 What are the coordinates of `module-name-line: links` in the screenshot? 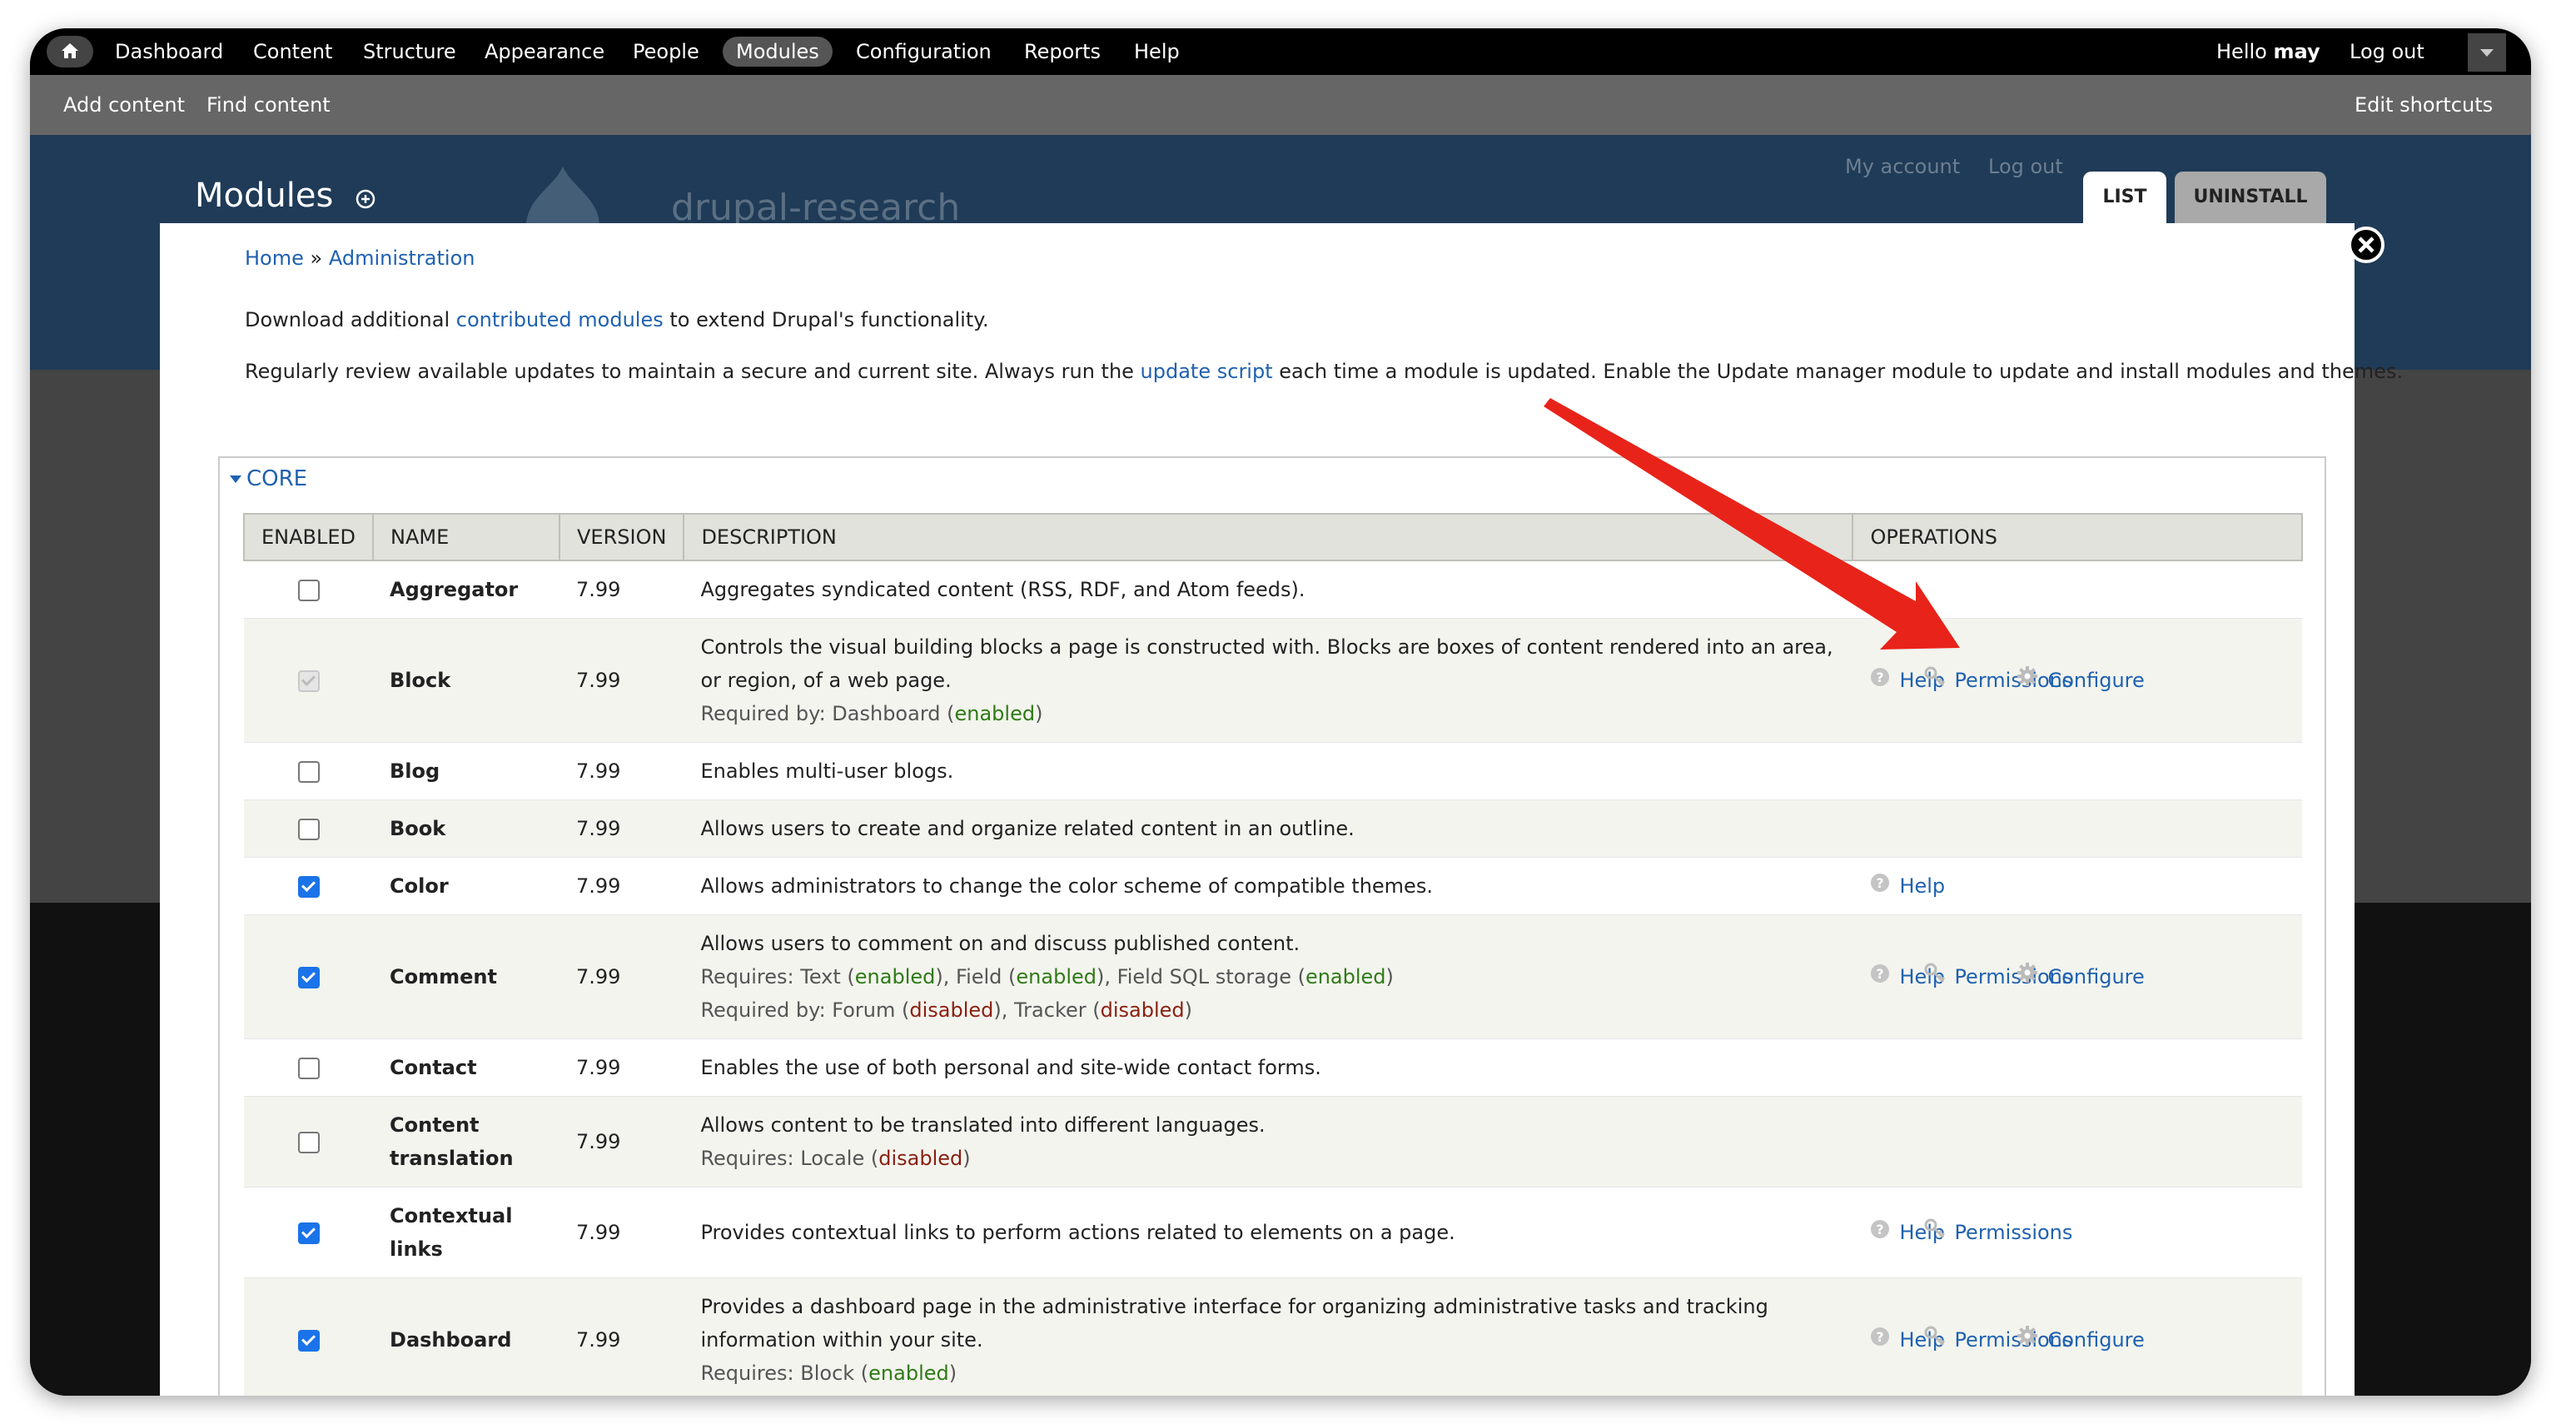 It's located at (416, 1249).